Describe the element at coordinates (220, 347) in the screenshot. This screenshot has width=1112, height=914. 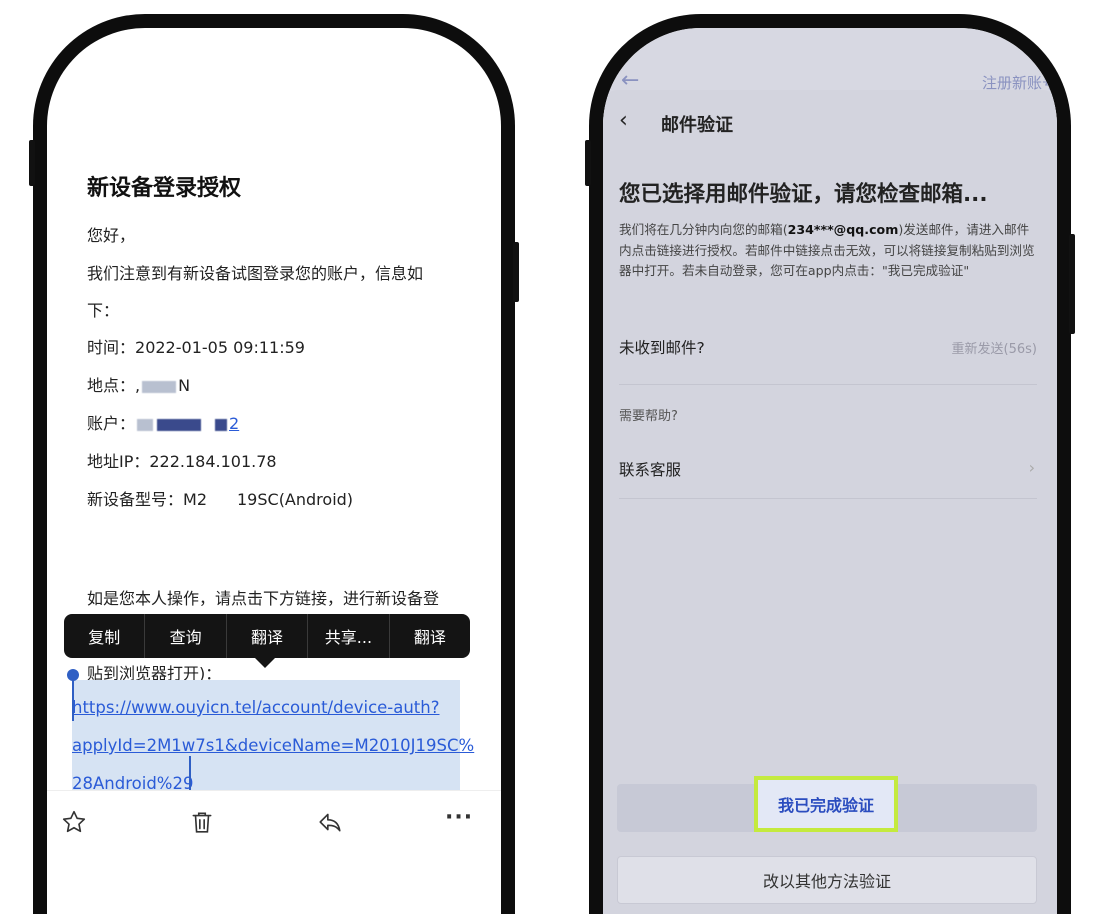
I see `time-value: 2022-01-05 09:11:59` at that location.